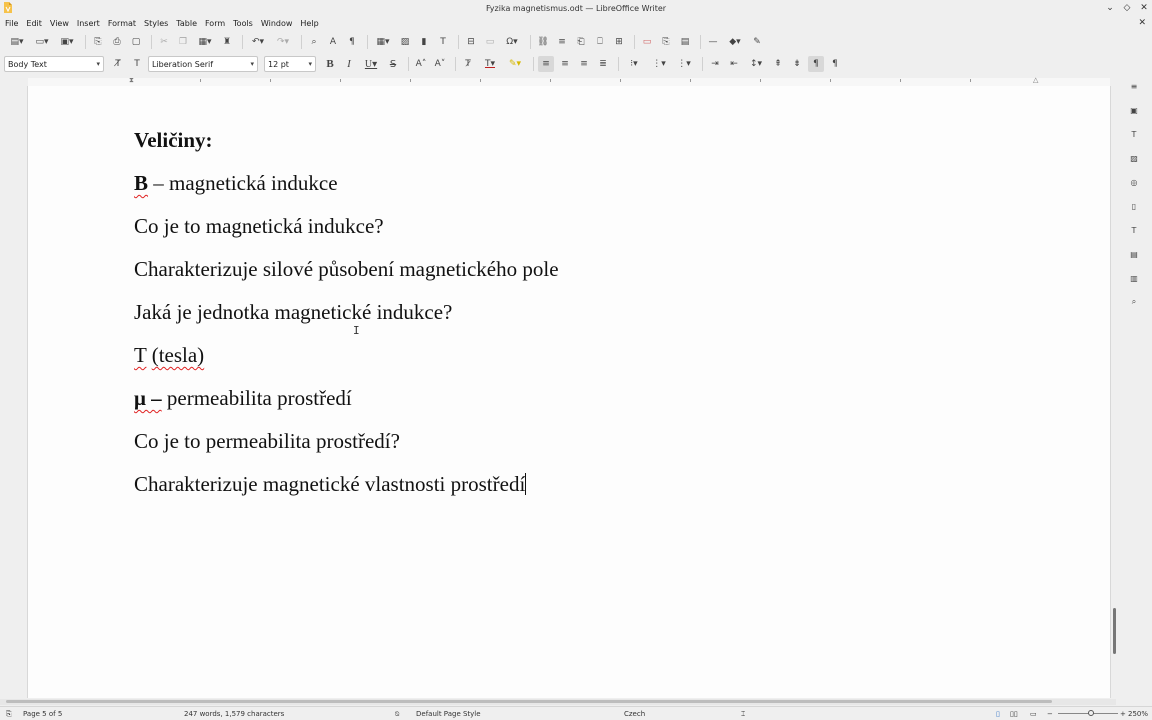 The image size is (1152, 720). Describe the element at coordinates (558, 81) in the screenshot. I see `horizontal-ruler: ⧗ △` at that location.